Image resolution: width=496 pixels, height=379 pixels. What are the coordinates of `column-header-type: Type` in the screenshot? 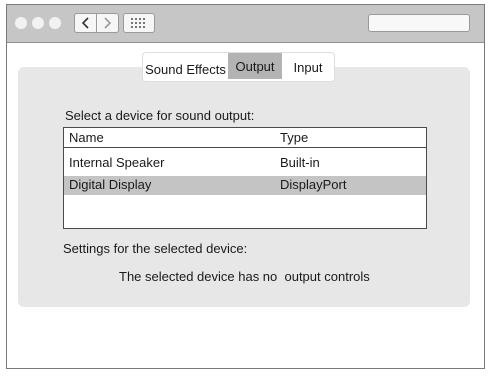 It's located at (294, 137).